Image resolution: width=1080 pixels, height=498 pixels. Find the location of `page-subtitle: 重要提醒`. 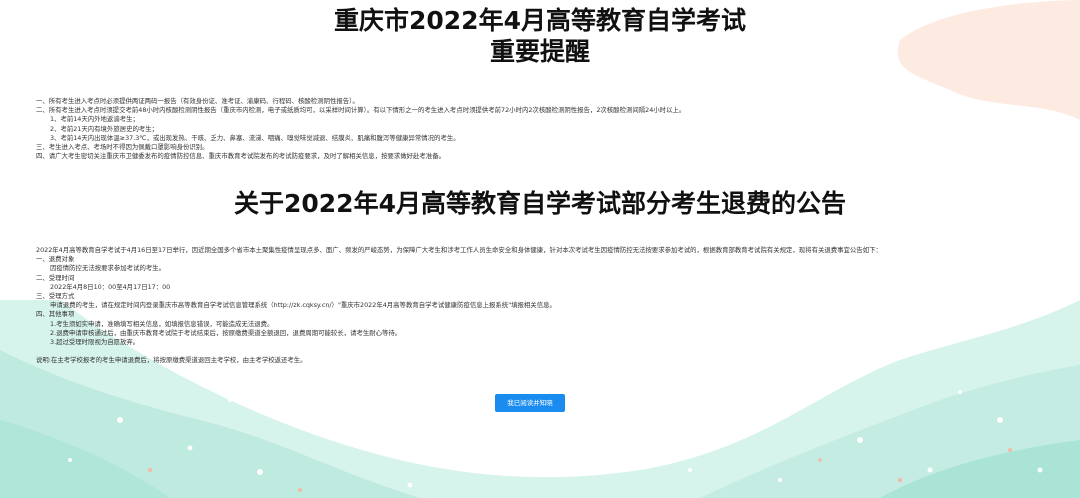

page-subtitle: 重要提醒 is located at coordinates (539, 51).